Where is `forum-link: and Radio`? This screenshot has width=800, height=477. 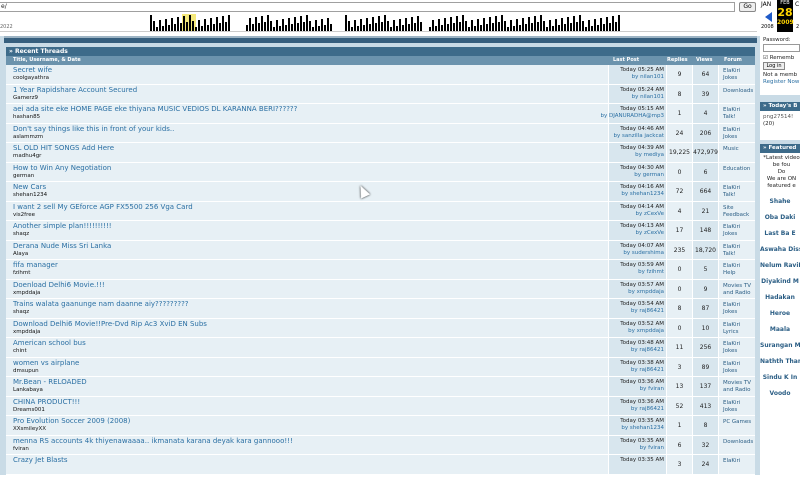 forum-link: and Radio is located at coordinates (739, 293).